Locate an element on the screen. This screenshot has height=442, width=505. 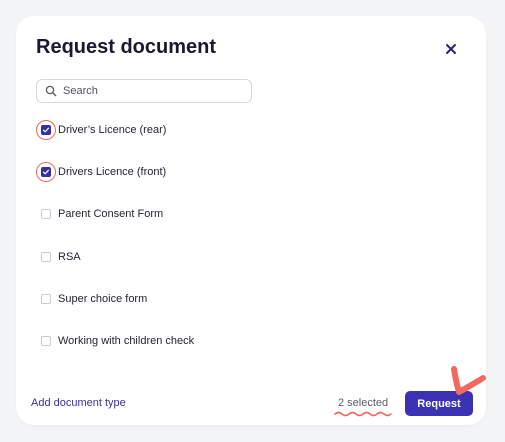
search-input is located at coordinates (153, 91).